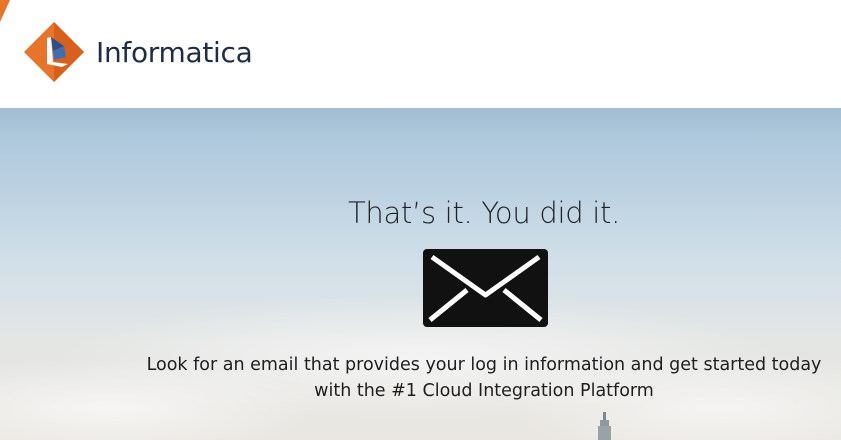  Describe the element at coordinates (5, 11) in the screenshot. I see `corner-accent` at that location.